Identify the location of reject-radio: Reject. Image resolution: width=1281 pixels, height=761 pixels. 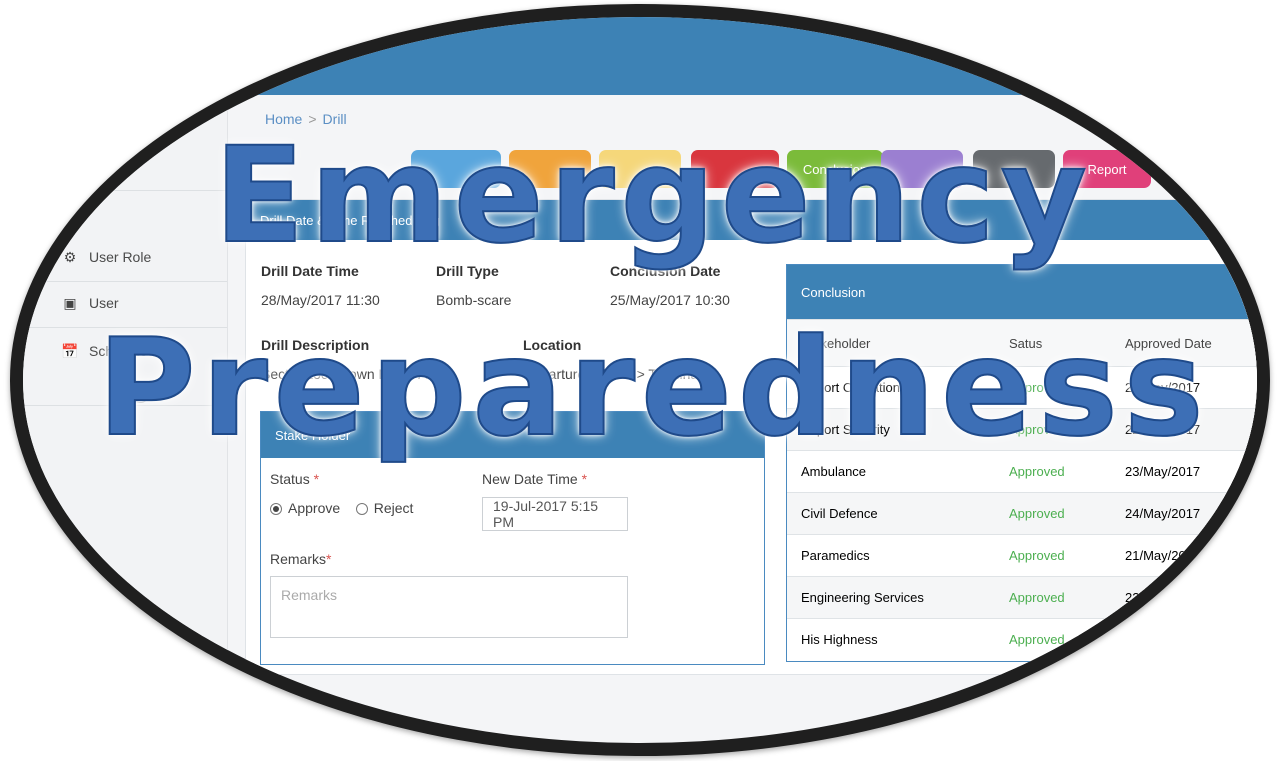
(384, 508).